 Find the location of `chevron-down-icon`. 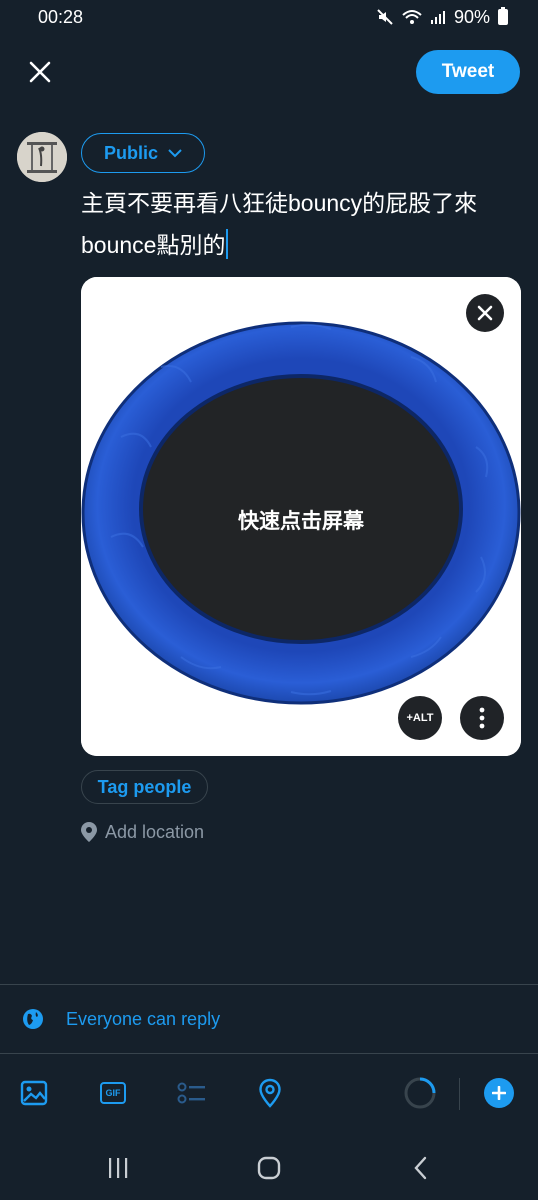

chevron-down-icon is located at coordinates (175, 153).